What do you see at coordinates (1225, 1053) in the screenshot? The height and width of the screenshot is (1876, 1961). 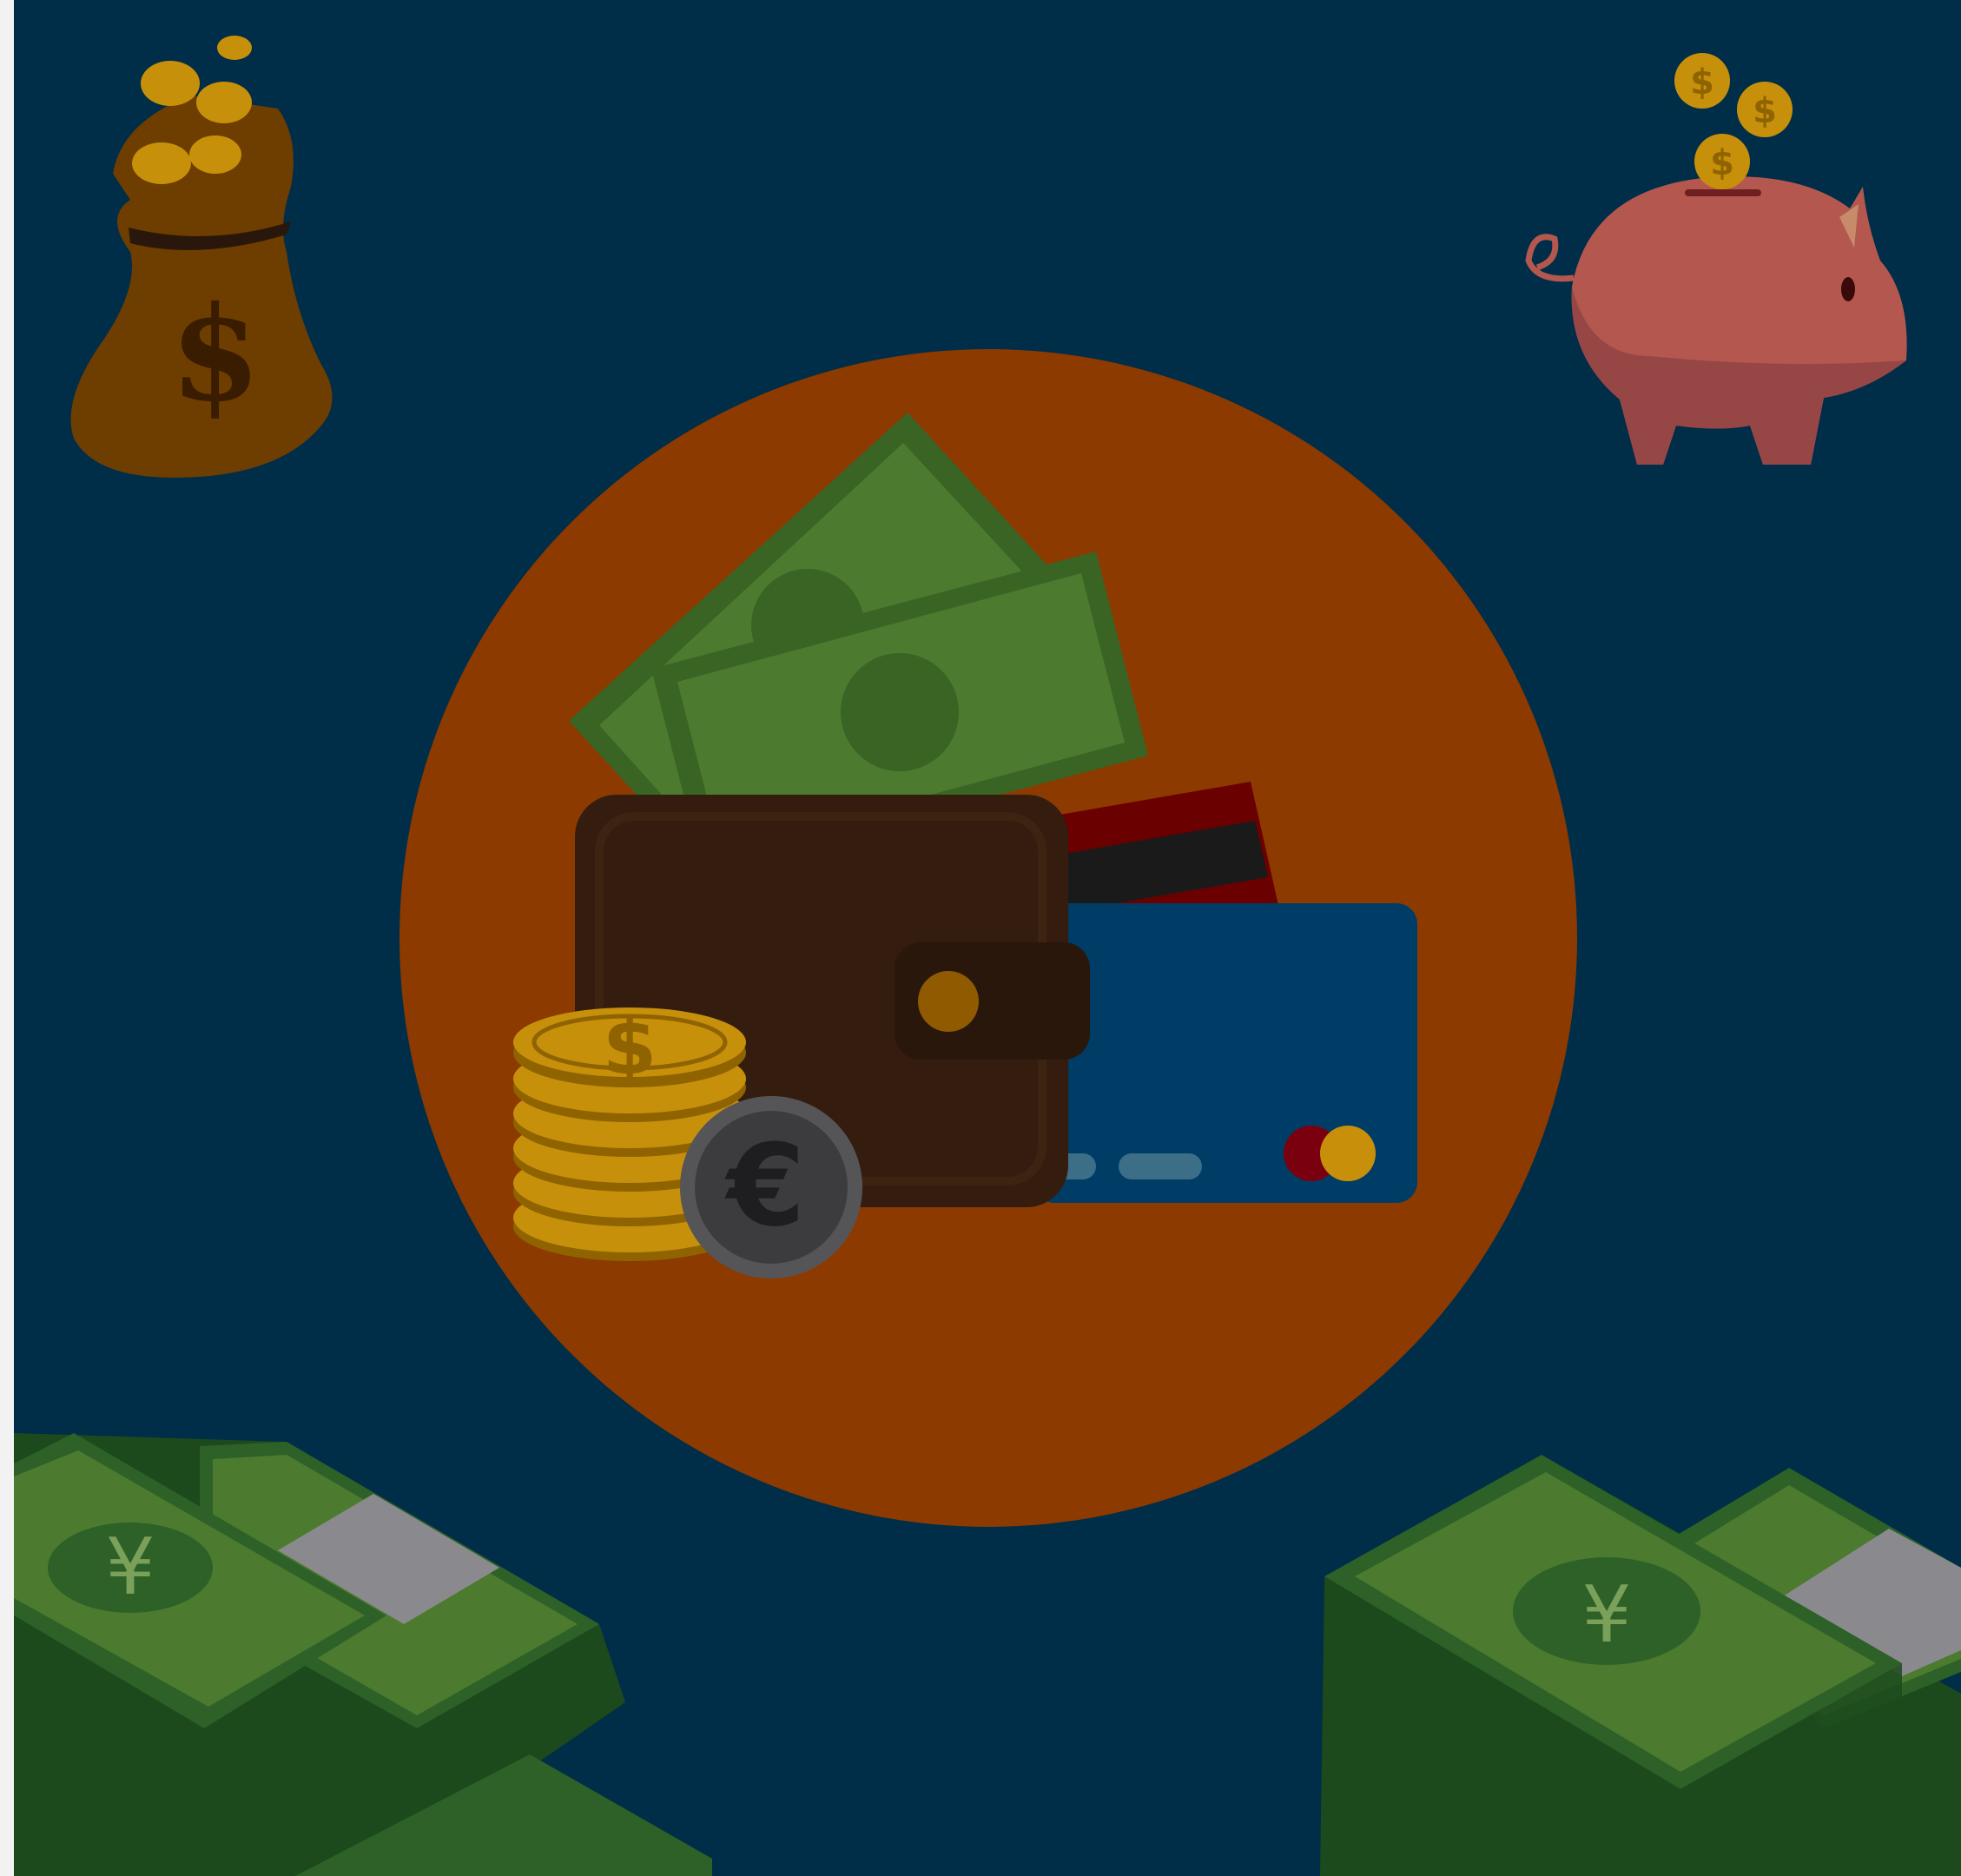 I see `credit-card-icon` at bounding box center [1225, 1053].